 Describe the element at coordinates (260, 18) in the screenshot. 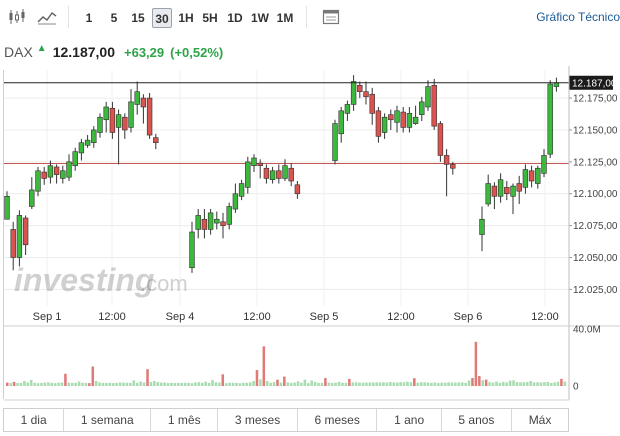

I see `interval-1w: 1W` at that location.